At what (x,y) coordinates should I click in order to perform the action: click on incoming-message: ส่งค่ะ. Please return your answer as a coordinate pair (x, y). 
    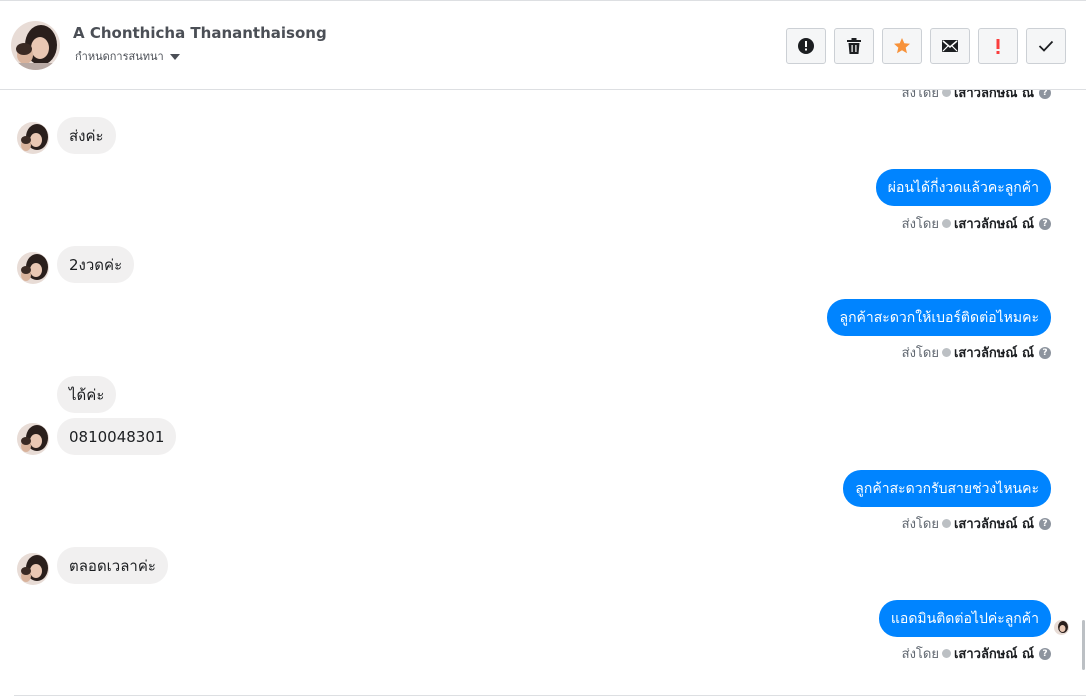
    Looking at the image, I should click on (86, 135).